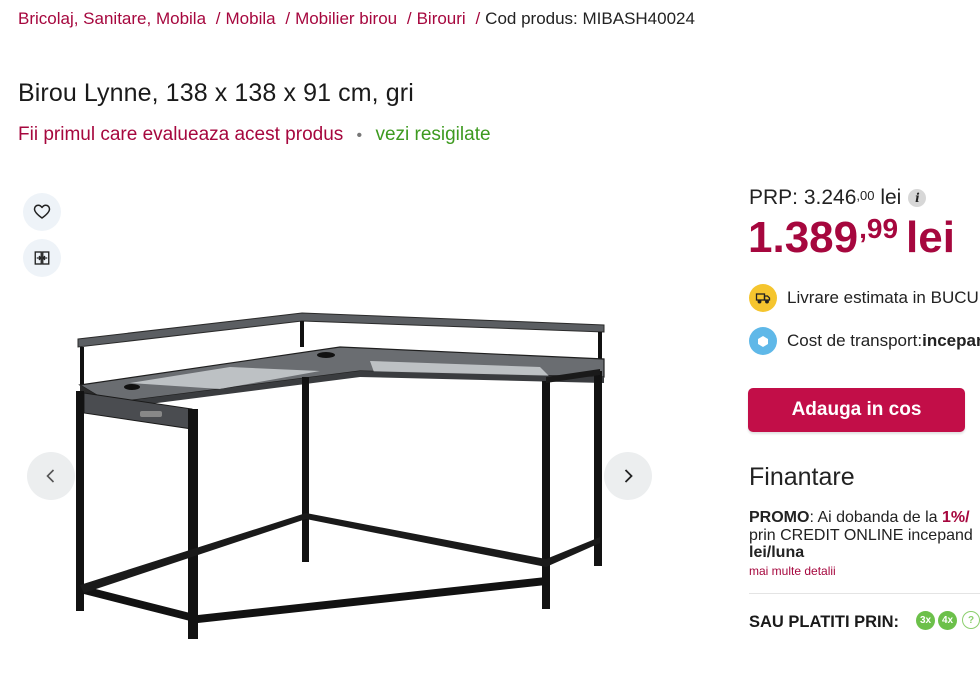 The width and height of the screenshot is (980, 700). Describe the element at coordinates (792, 571) in the screenshot. I see `more-details-link: mai multe detalii` at that location.